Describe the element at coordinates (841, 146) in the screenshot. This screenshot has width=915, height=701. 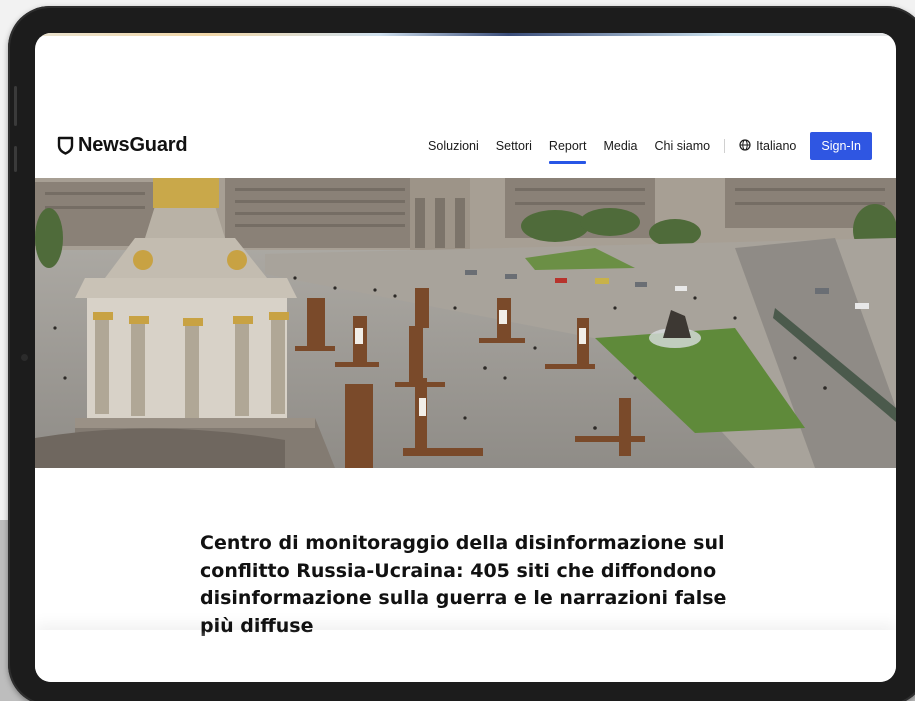
I see `sign-in-button: Sign-In` at that location.